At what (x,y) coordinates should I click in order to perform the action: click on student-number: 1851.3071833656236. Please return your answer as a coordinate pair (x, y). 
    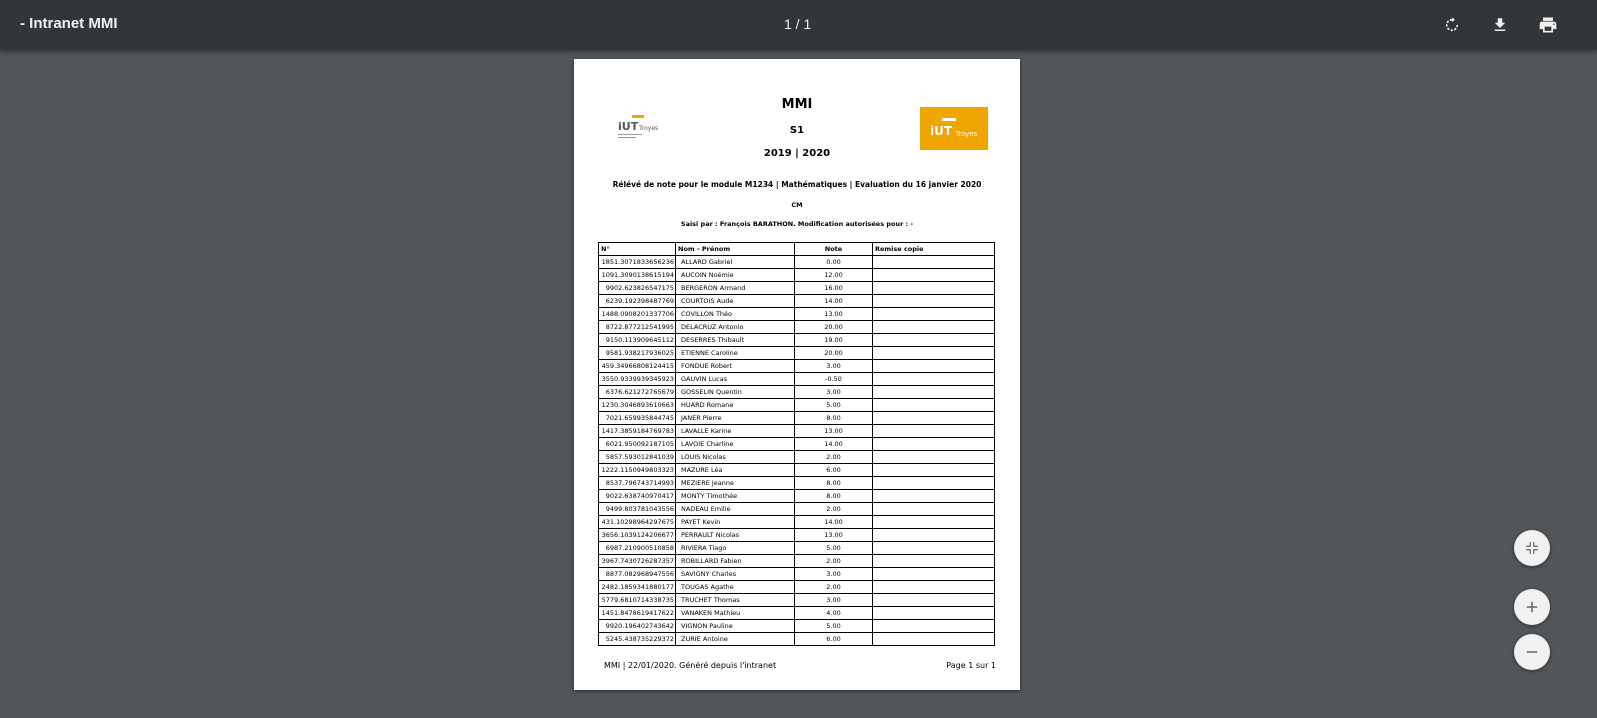
    Looking at the image, I should click on (637, 262).